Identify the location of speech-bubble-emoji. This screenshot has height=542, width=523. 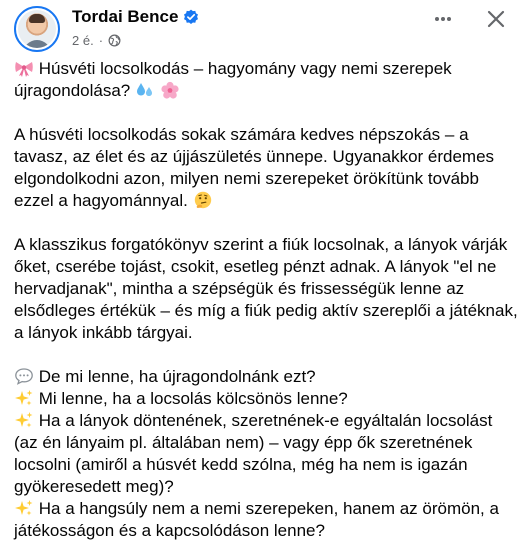
(24, 376).